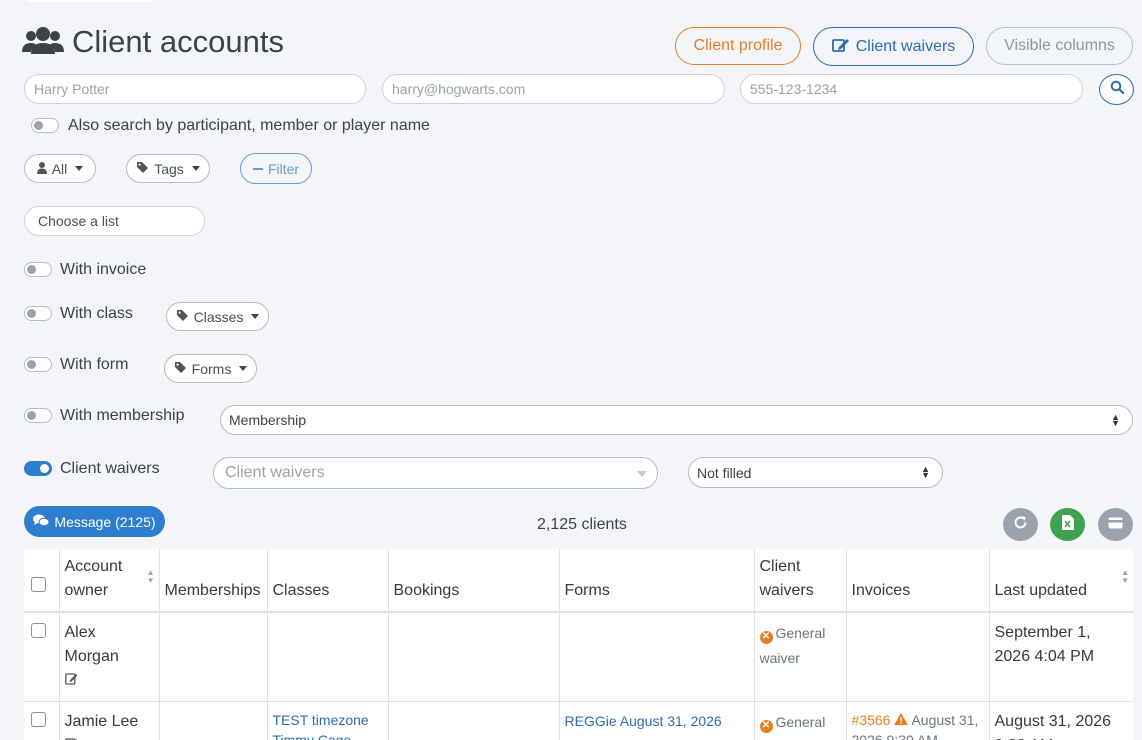  I want to click on export-excel-button, so click(1067, 524).